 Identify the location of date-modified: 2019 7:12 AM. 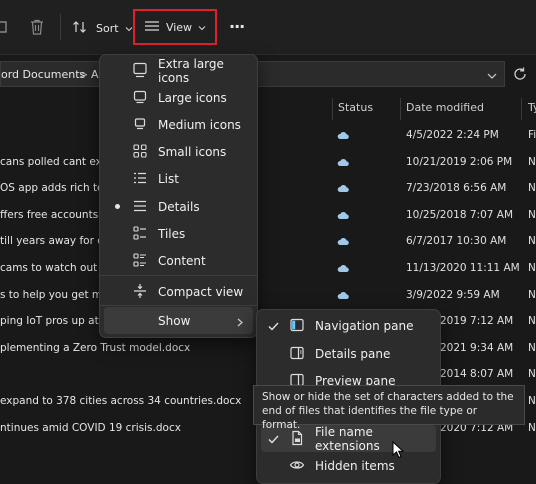
(477, 321).